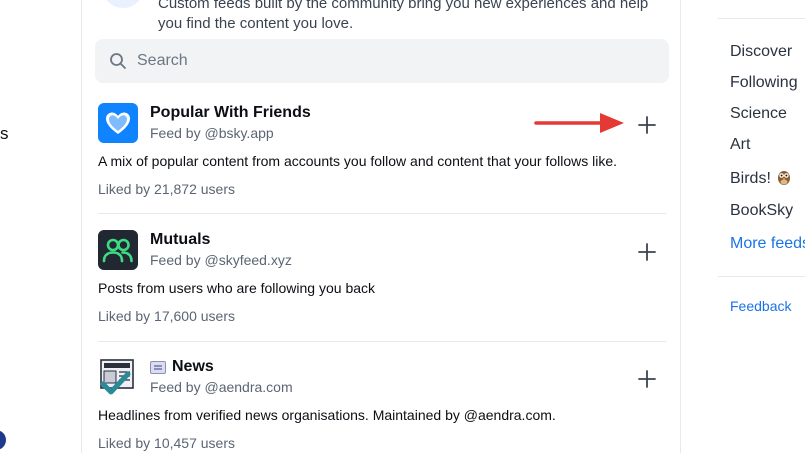 The height and width of the screenshot is (453, 805). What do you see at coordinates (166, 316) in the screenshot?
I see `feed-likes: Liked by 17,600 users` at bounding box center [166, 316].